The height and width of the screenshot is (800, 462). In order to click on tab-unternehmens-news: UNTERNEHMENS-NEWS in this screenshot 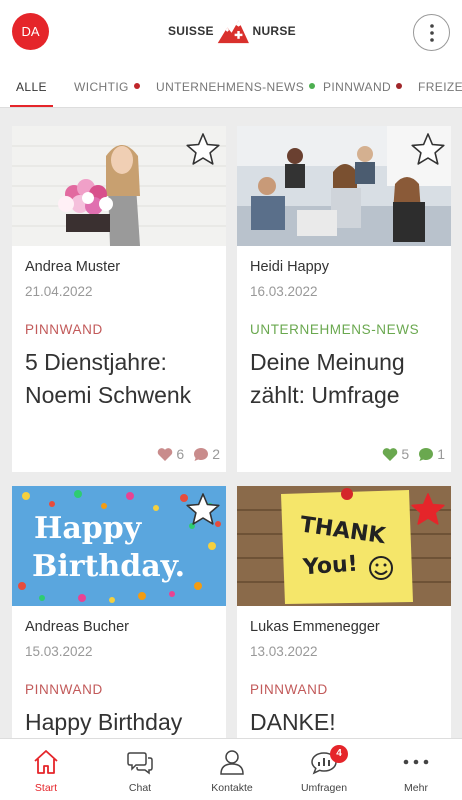, I will do `click(236, 85)`.